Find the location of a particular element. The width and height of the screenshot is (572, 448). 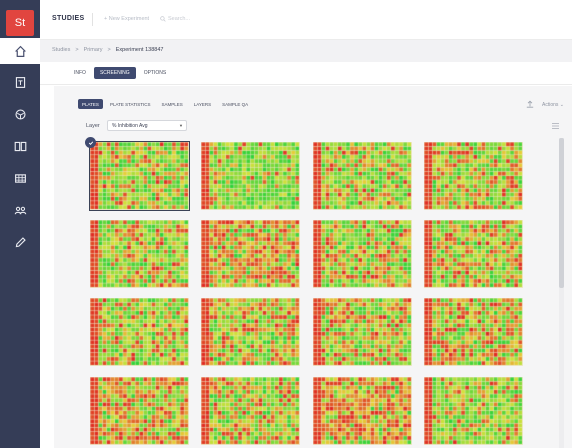

scrollbar-thumb is located at coordinates (561, 213).